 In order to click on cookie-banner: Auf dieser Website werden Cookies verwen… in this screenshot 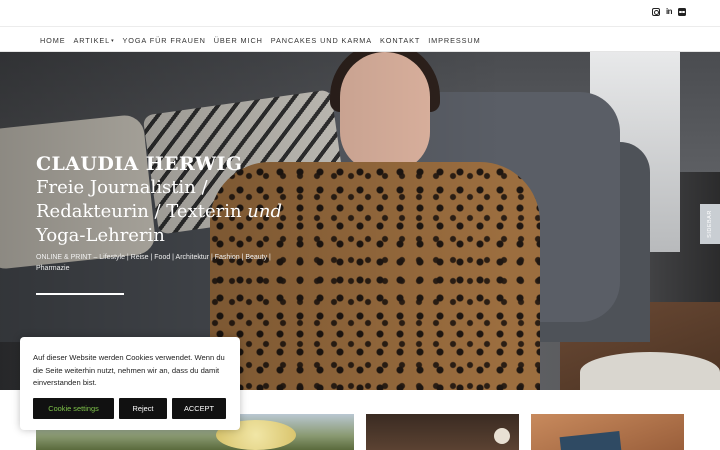, I will do `click(130, 383)`.